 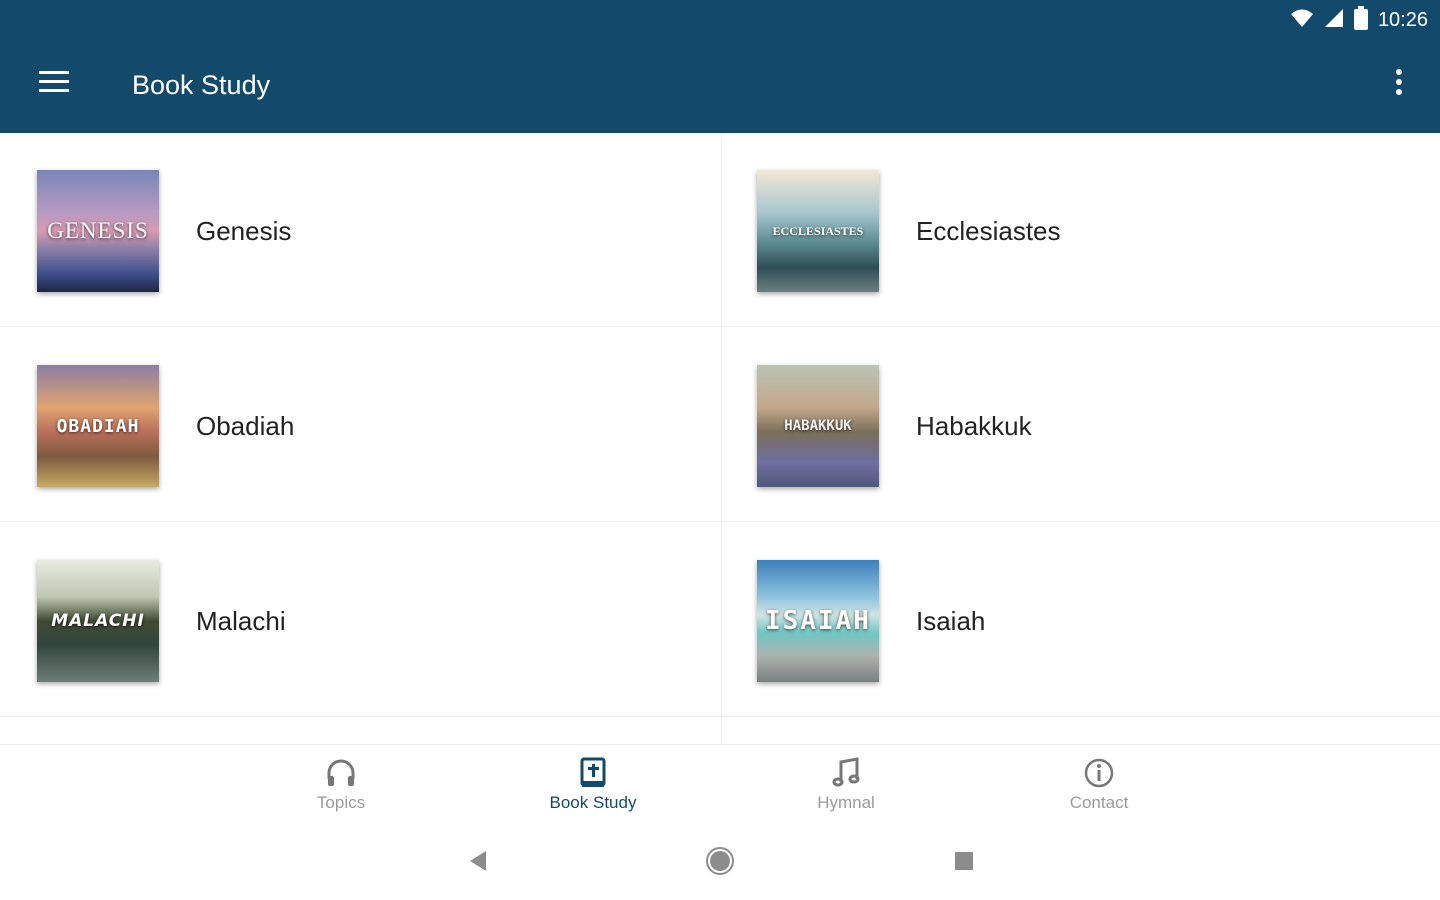 I want to click on cell-signal-icon, so click(x=1334, y=20).